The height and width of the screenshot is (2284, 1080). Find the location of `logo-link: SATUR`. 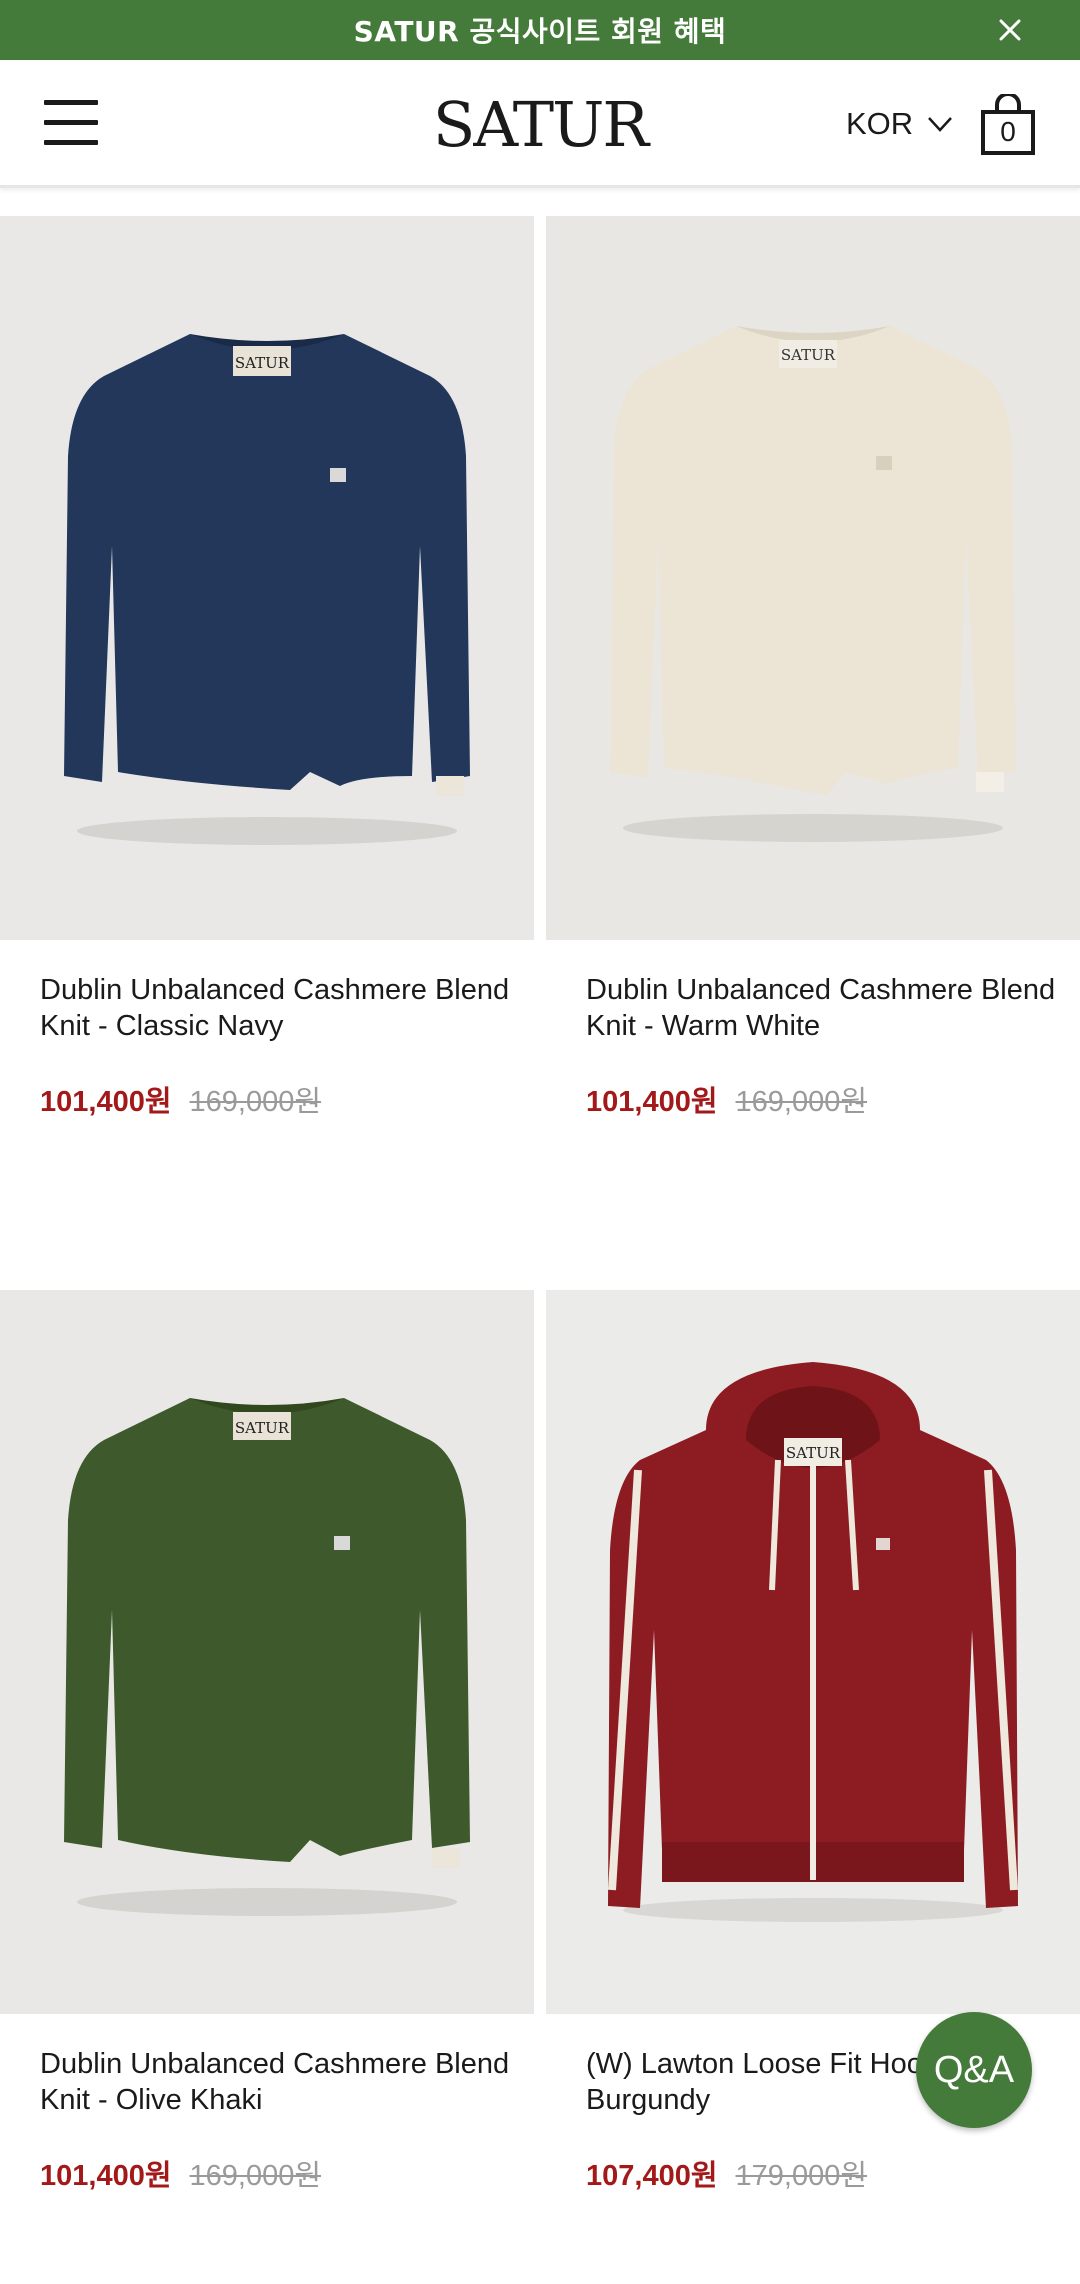

logo-link: SATUR is located at coordinates (541, 124).